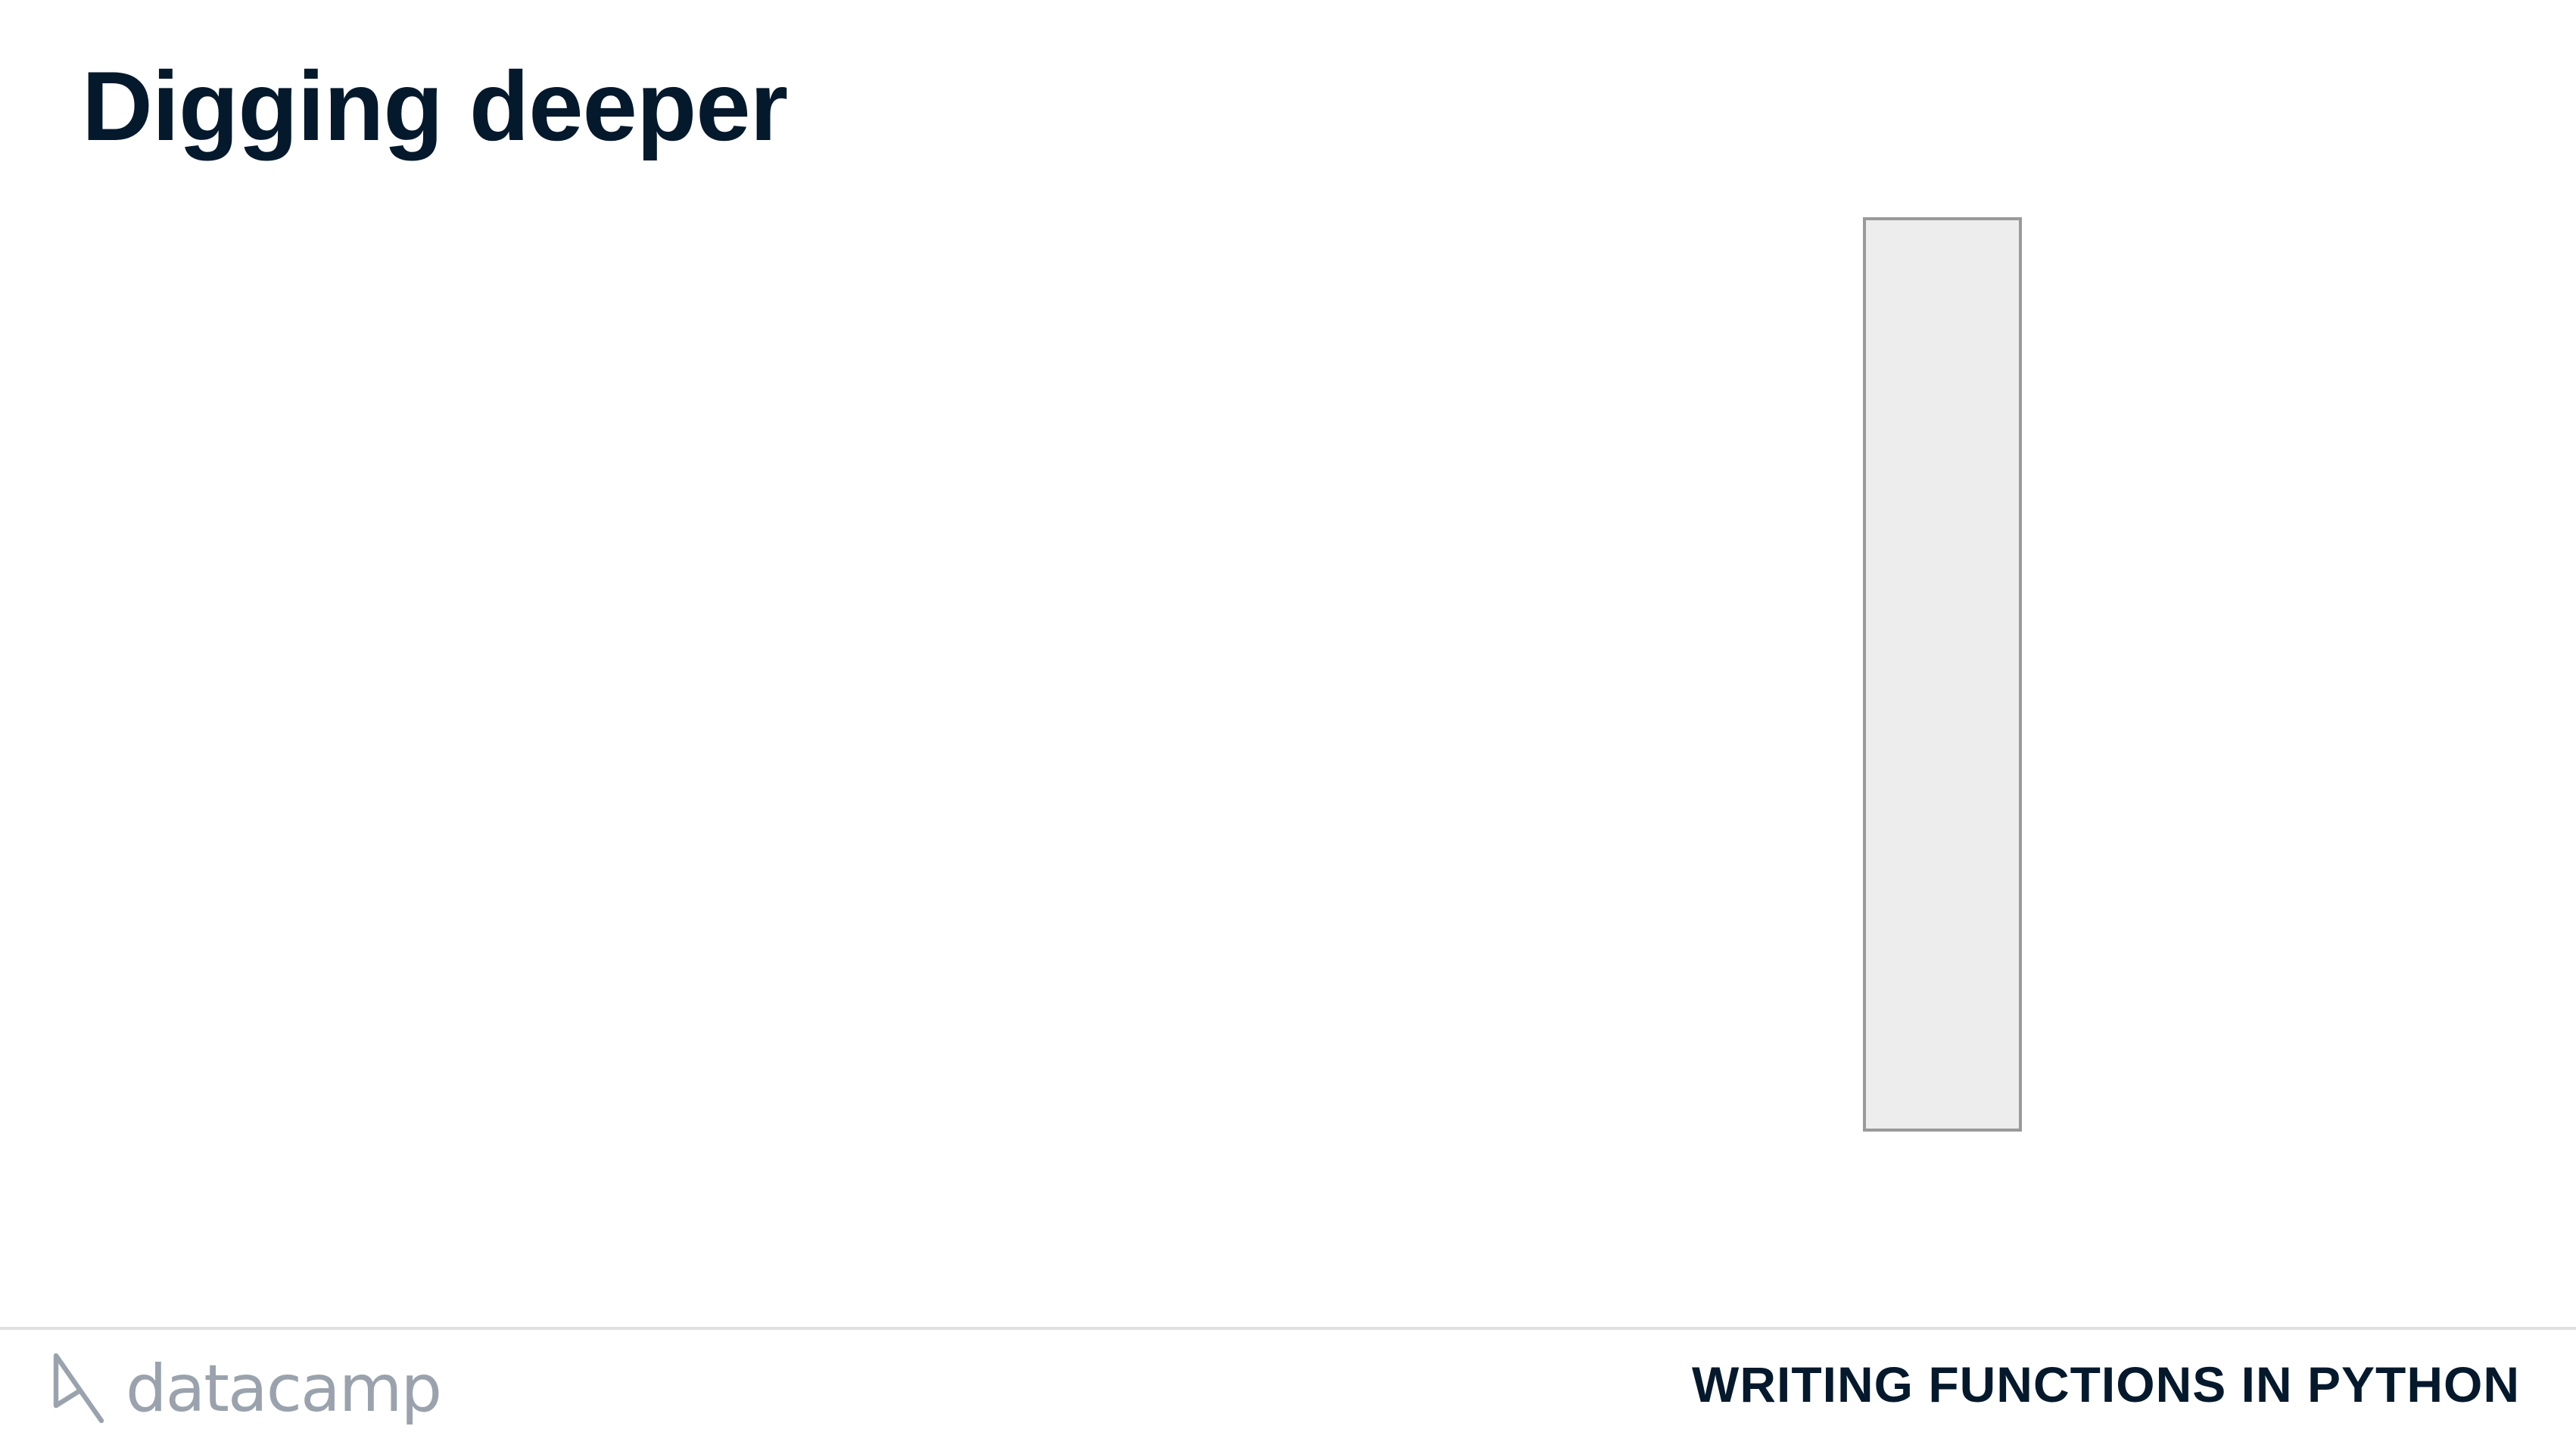 This screenshot has width=2576, height=1451. I want to click on brand-name: datacamp, so click(284, 1389).